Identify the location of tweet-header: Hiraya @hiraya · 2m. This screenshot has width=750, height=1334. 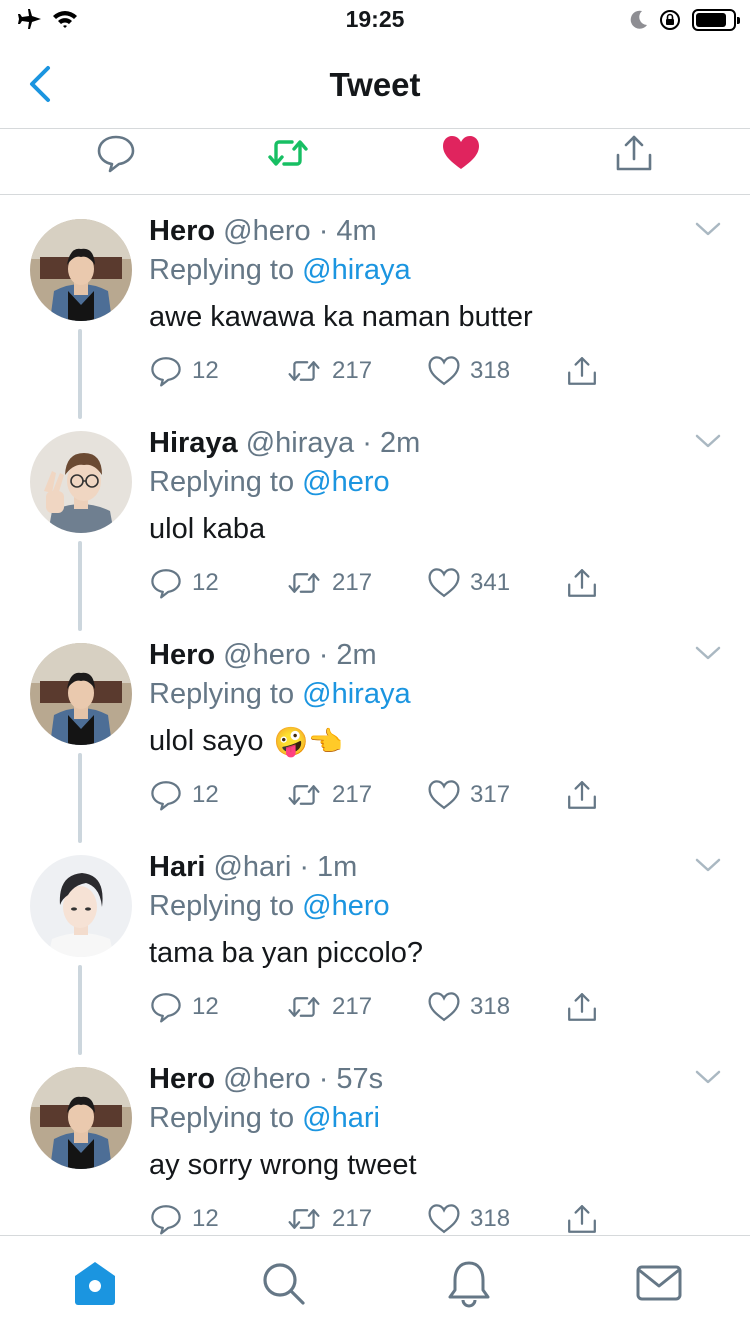
(284, 443).